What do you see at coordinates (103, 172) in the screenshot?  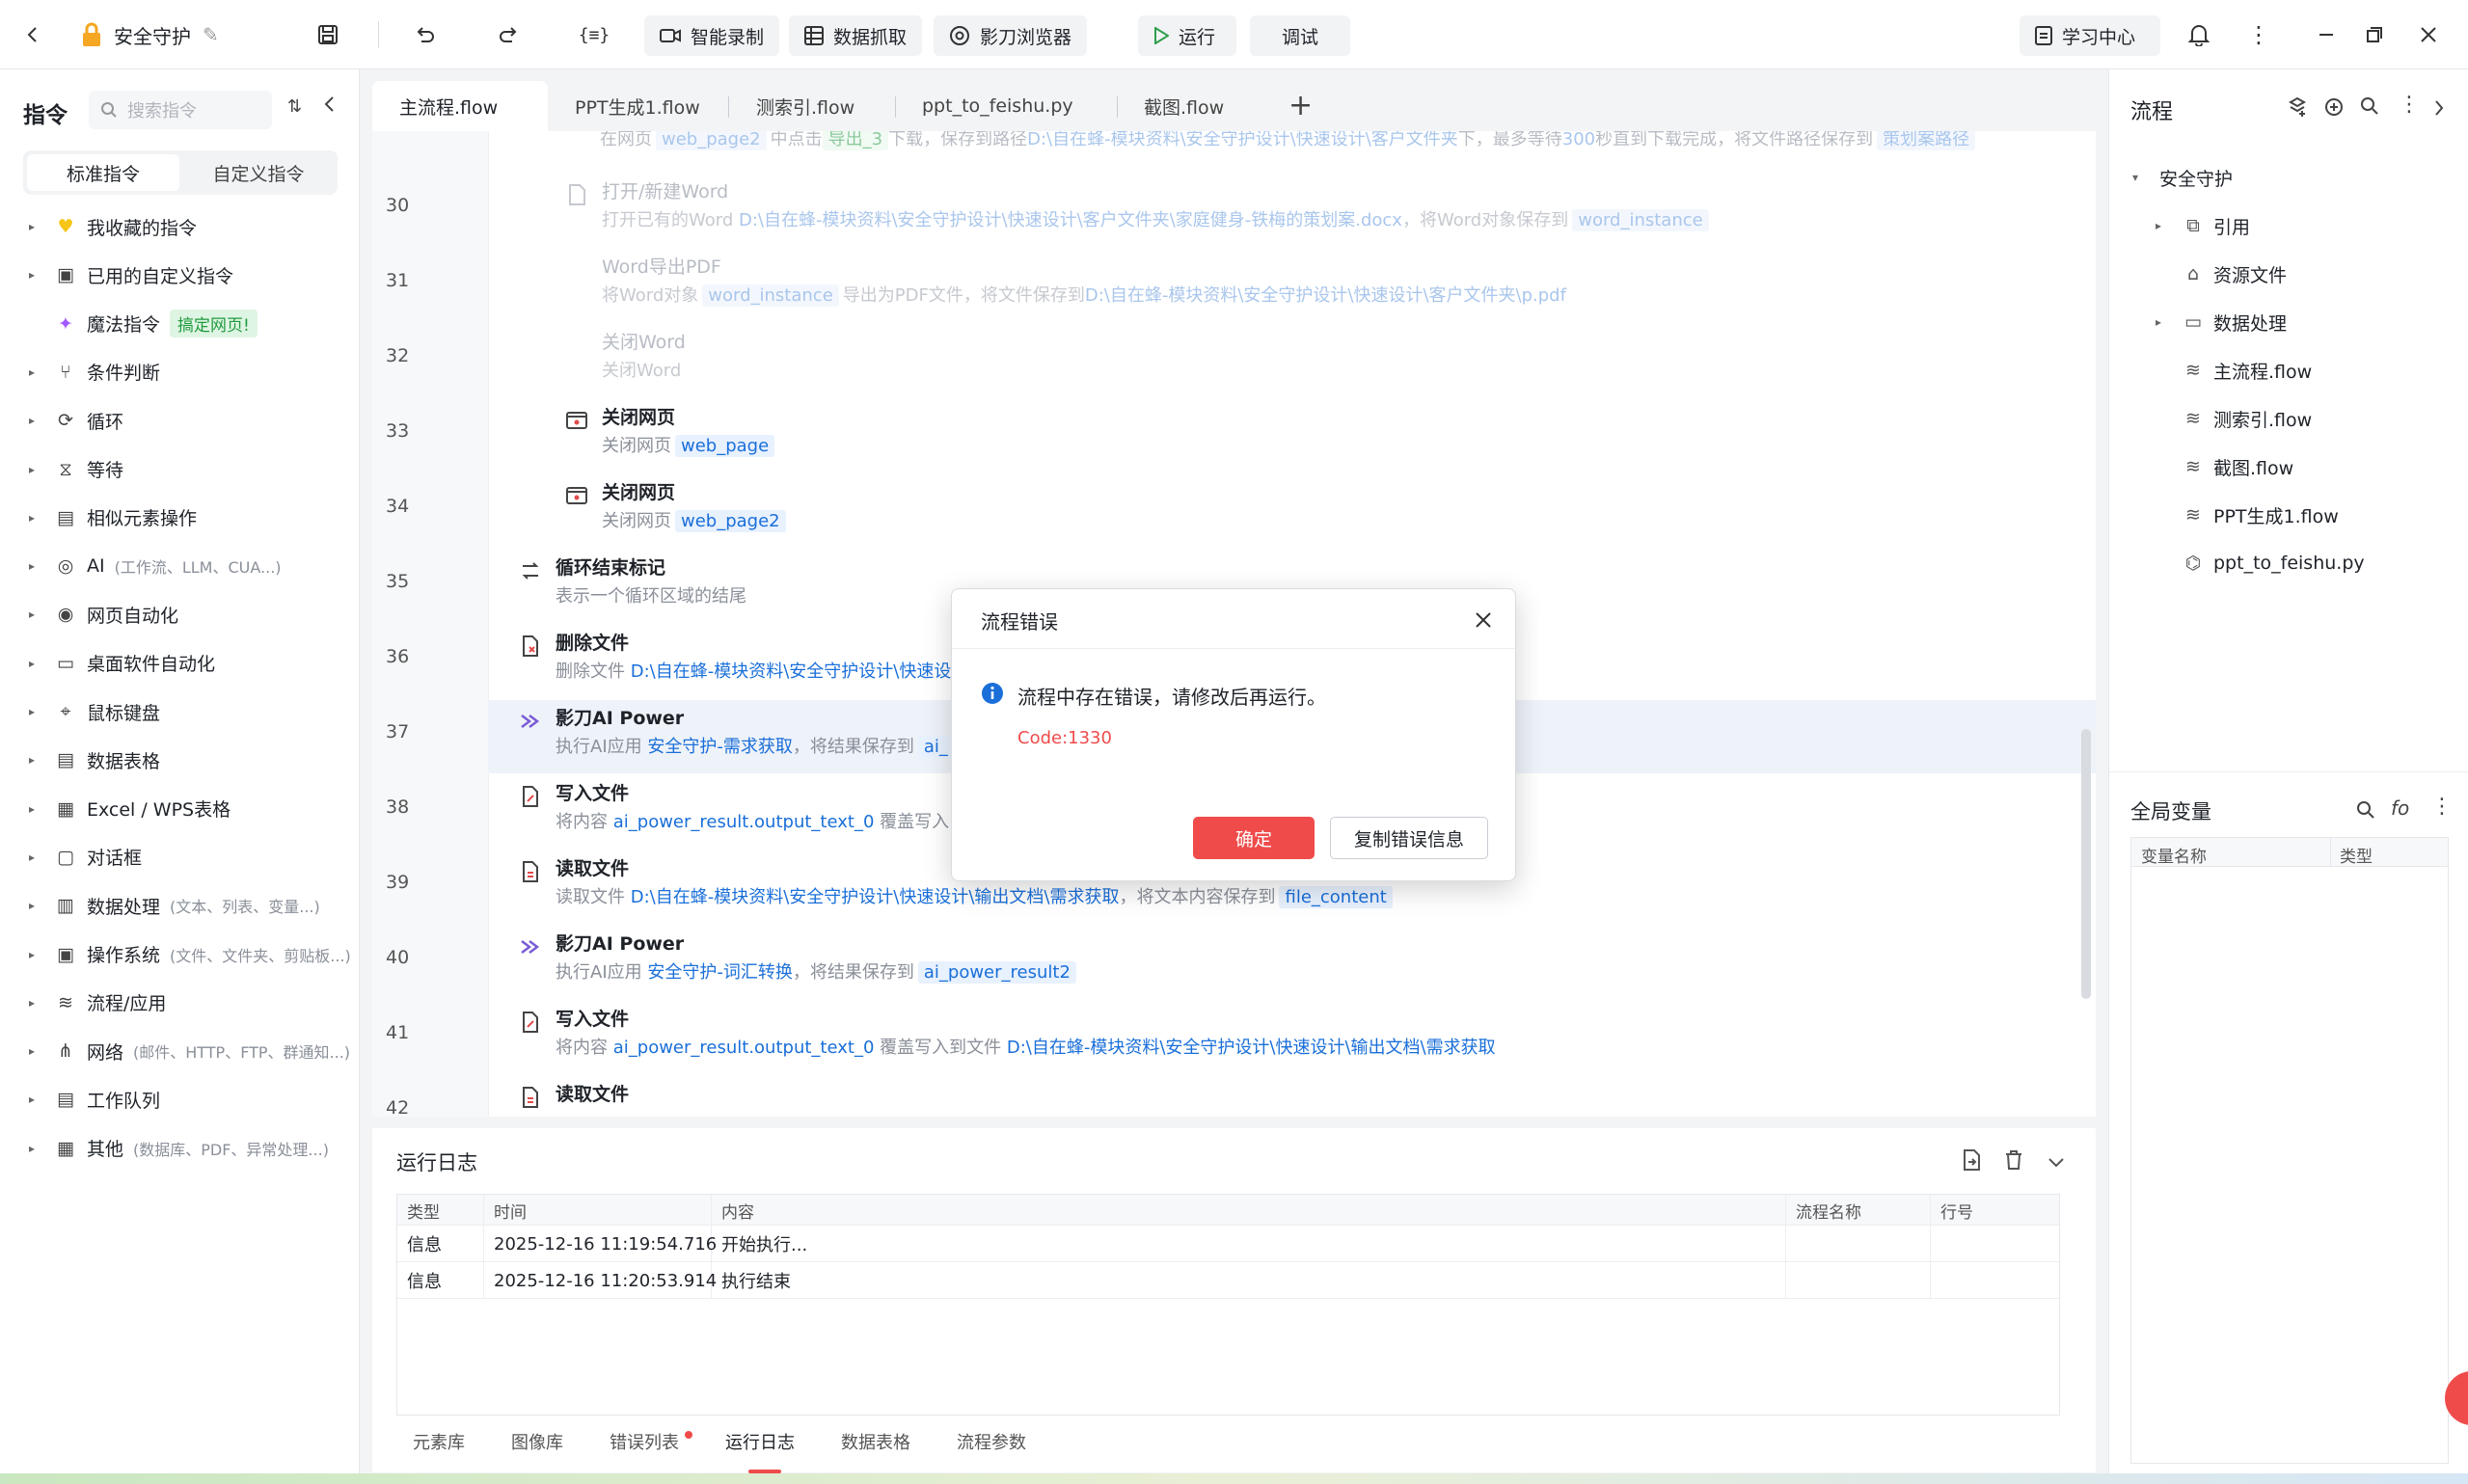 I see `tab-standard: 标准指令` at bounding box center [103, 172].